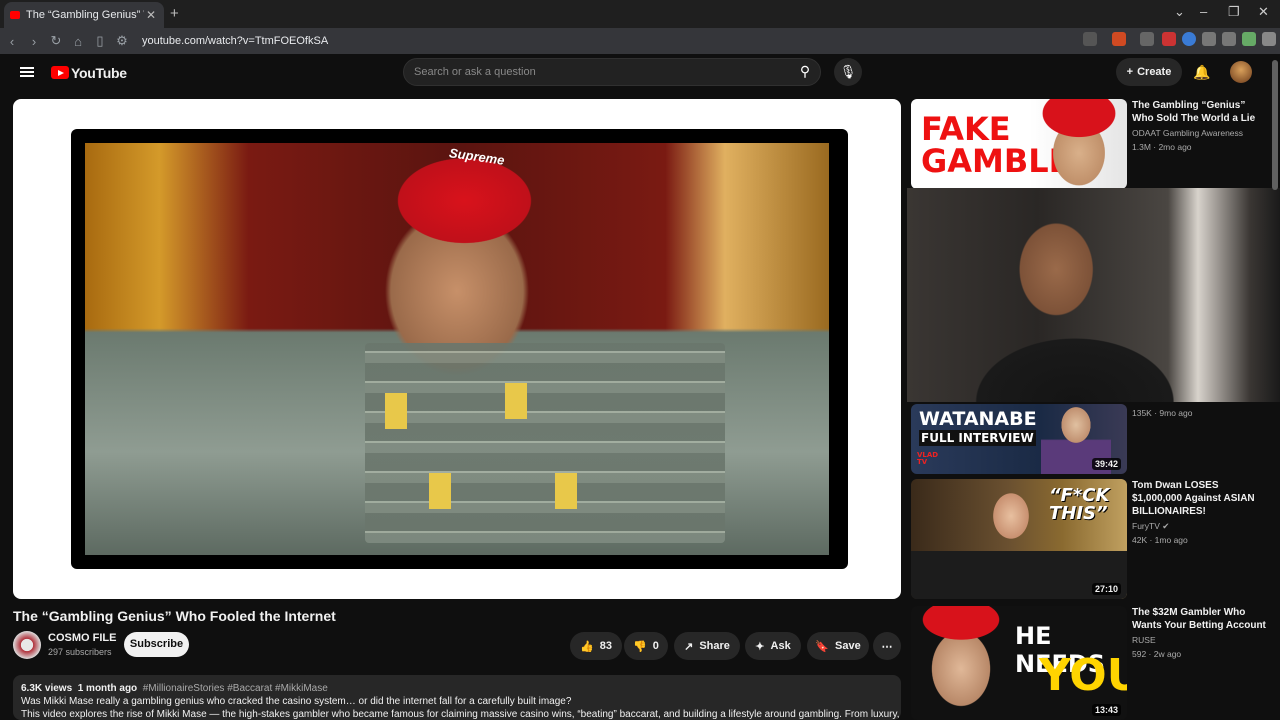 The width and height of the screenshot is (1280, 720). Describe the element at coordinates (1209, 39) in the screenshot. I see `extensions-puzzle-icon` at that location.